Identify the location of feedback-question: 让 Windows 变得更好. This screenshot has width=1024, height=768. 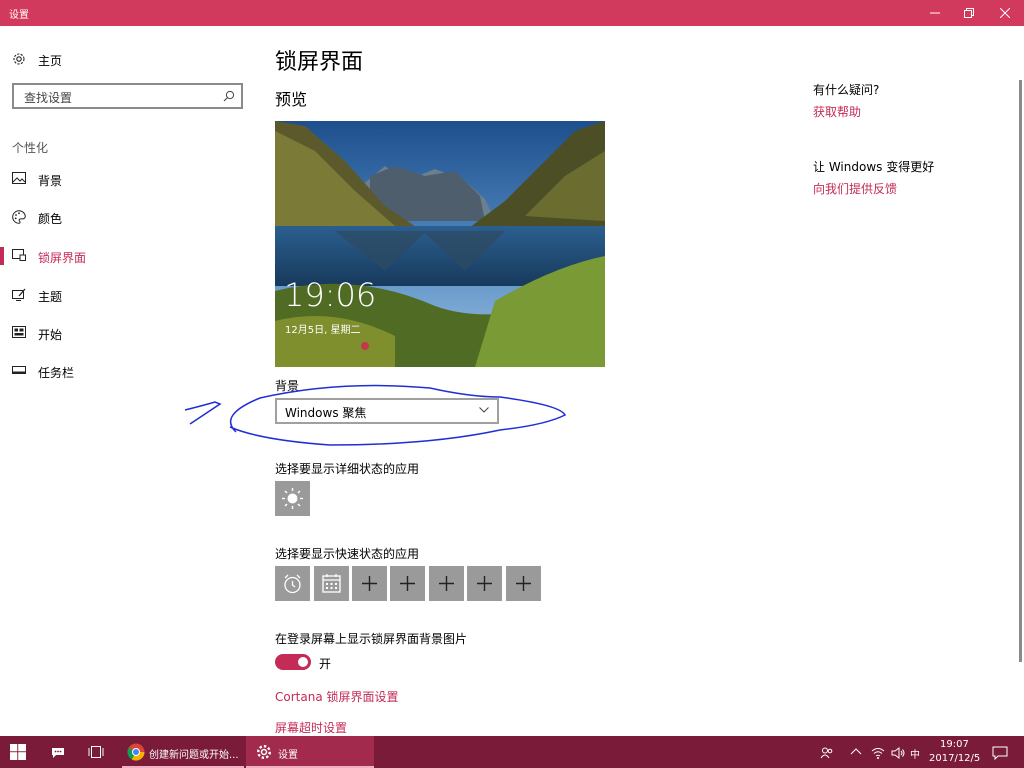
(874, 167).